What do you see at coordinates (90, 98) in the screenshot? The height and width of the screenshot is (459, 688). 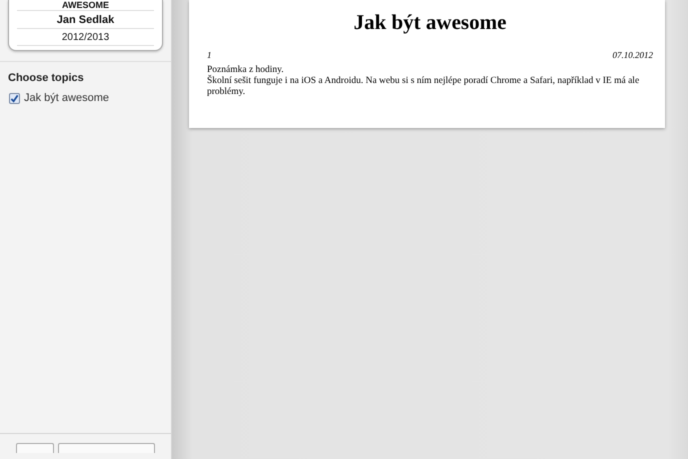 I see `topic-item: Jak být awesome` at bounding box center [90, 98].